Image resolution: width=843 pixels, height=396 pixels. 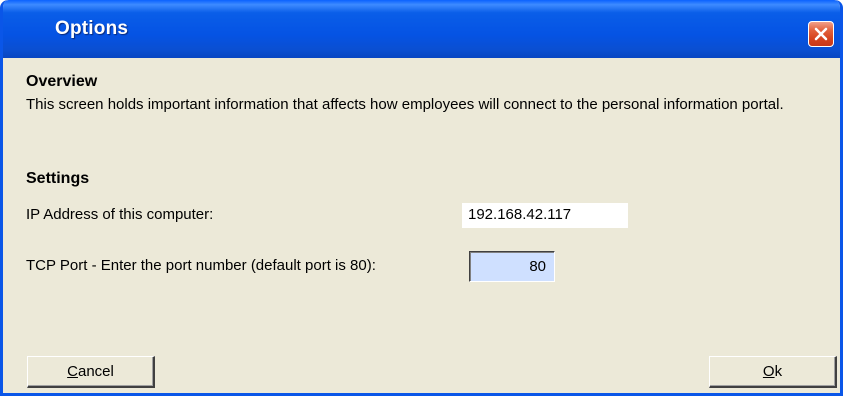 What do you see at coordinates (58, 178) in the screenshot?
I see `settings-heading: Settings` at bounding box center [58, 178].